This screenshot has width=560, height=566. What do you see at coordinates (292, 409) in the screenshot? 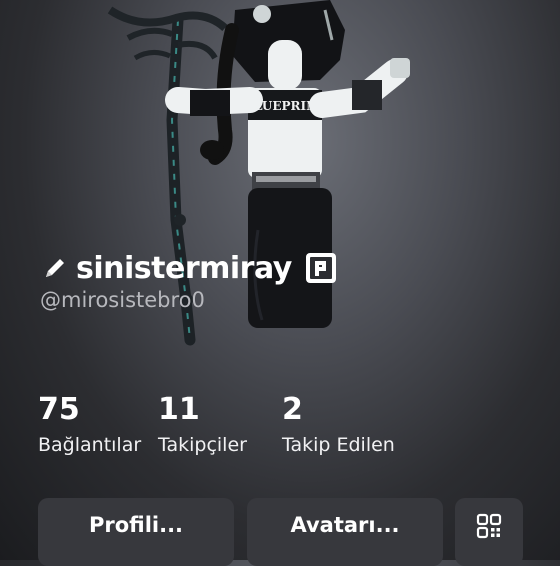
I see `stat-value: 2` at bounding box center [292, 409].